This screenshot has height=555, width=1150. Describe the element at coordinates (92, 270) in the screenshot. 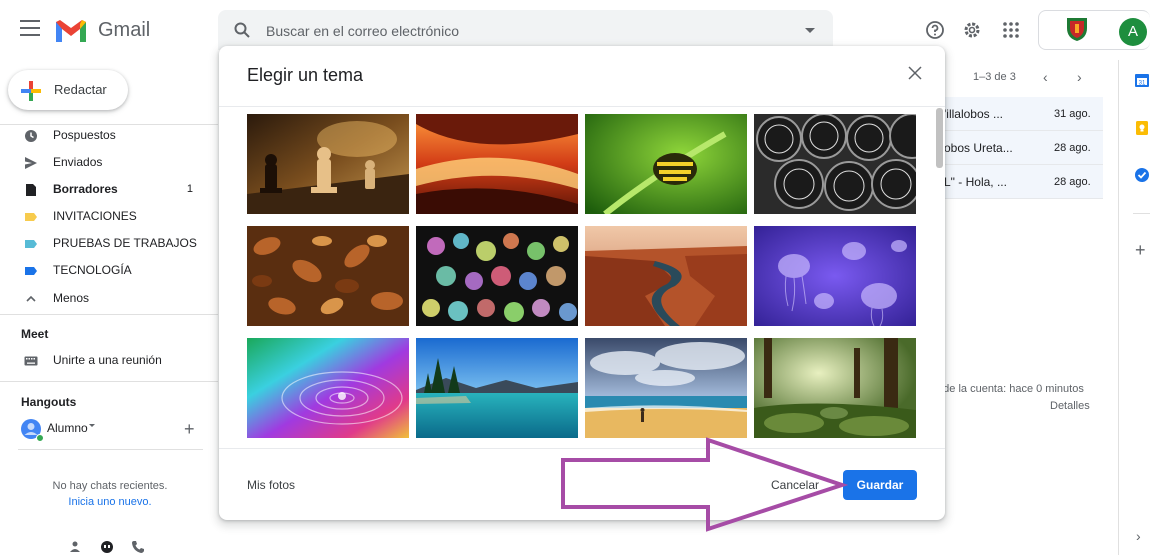

I see `sidebar-item-label: TECNOLOGÍA` at that location.